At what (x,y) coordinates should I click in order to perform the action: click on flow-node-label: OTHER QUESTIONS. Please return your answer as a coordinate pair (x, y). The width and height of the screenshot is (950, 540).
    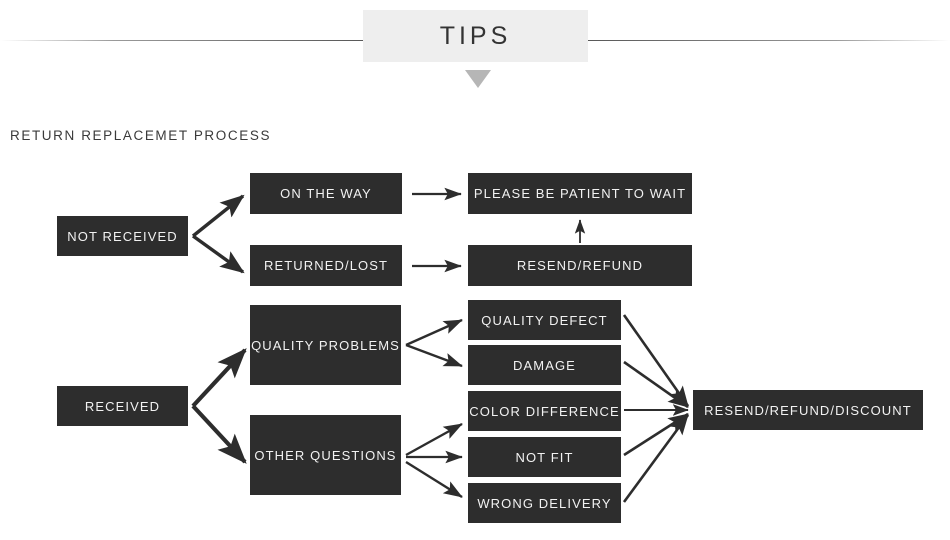
    Looking at the image, I should click on (325, 455).